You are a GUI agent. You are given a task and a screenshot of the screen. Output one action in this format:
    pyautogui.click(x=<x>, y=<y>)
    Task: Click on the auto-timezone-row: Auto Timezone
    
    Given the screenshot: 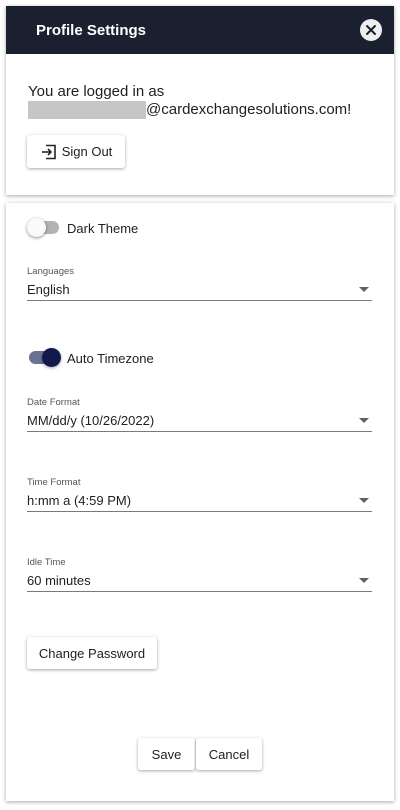 What is the action you would take?
    pyautogui.click(x=90, y=358)
    